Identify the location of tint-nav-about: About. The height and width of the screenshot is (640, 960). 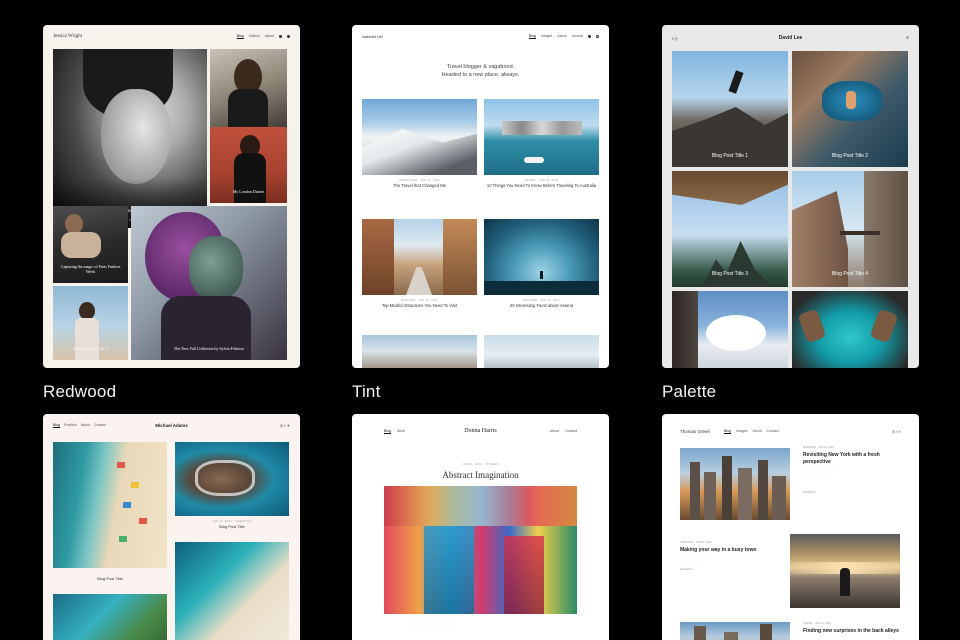
(562, 36).